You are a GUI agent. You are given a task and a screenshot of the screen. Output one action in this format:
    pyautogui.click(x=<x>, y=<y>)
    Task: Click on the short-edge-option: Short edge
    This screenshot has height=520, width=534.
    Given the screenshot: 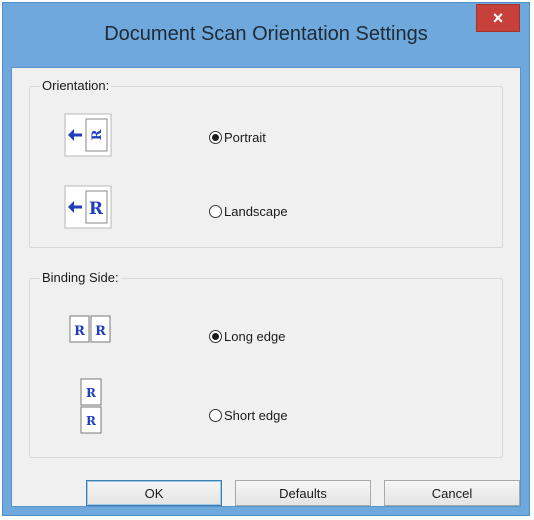 What is the action you would take?
    pyautogui.click(x=248, y=415)
    